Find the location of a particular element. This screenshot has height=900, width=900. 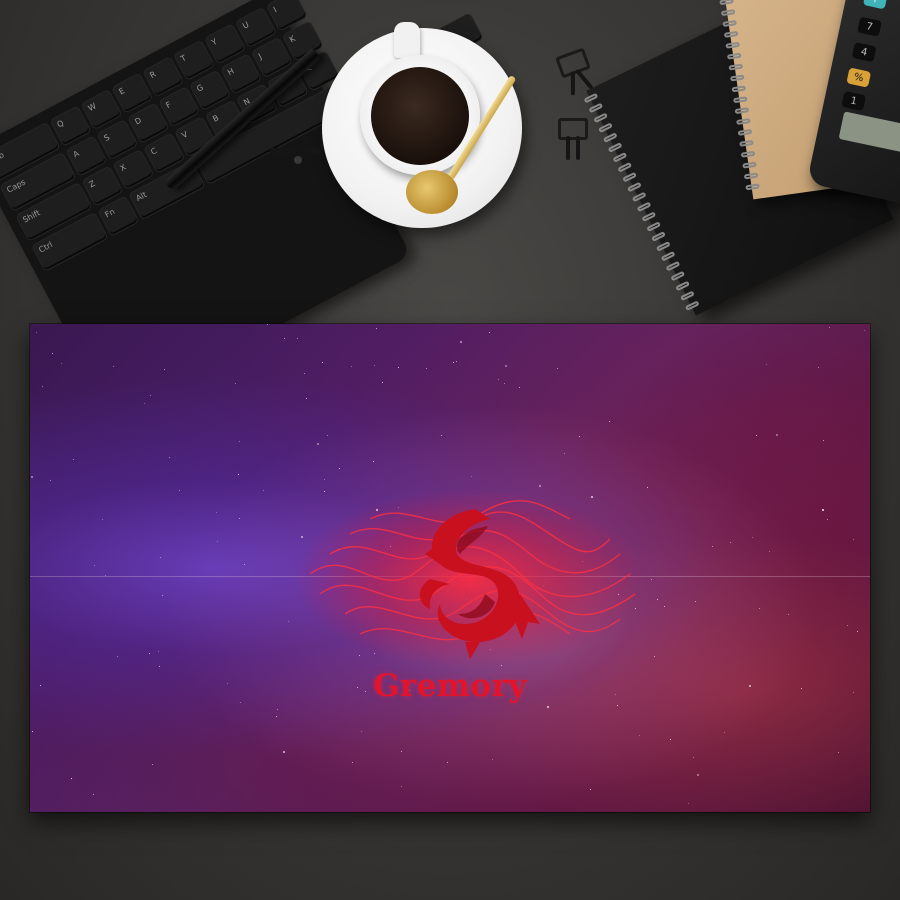

keyboard-key: U is located at coordinates (256, 27).